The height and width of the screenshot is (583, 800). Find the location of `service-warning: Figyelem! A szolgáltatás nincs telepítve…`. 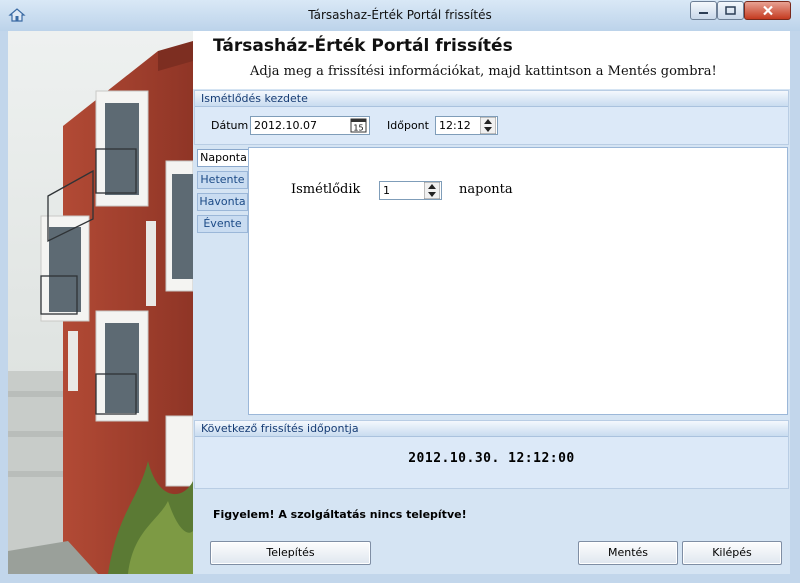

service-warning: Figyelem! A szolgáltatás nincs telepítve… is located at coordinates (340, 514).